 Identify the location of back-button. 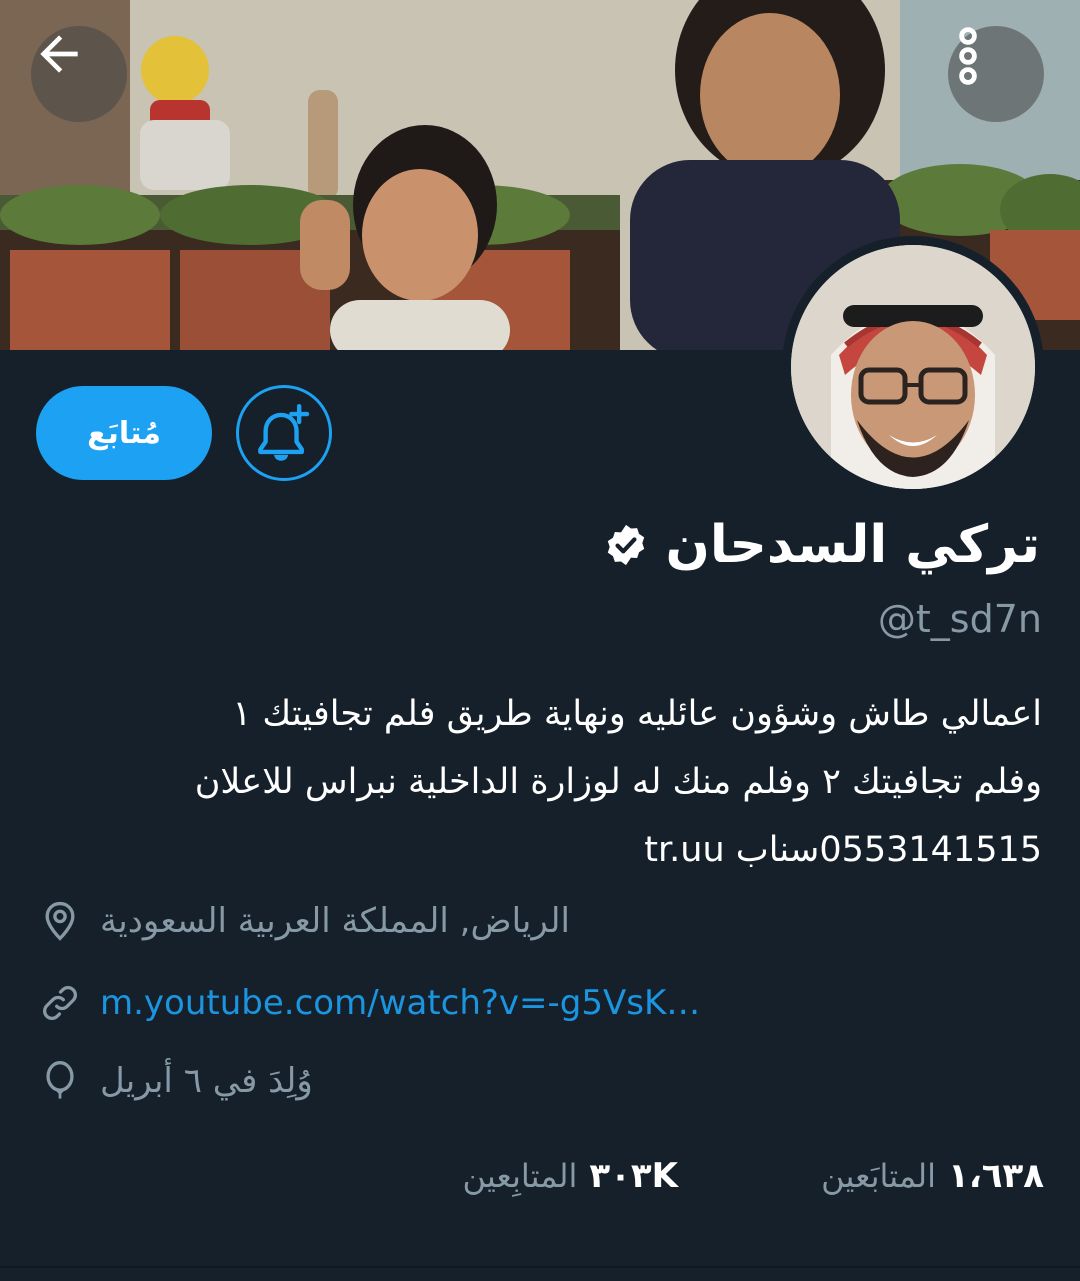
(79, 74).